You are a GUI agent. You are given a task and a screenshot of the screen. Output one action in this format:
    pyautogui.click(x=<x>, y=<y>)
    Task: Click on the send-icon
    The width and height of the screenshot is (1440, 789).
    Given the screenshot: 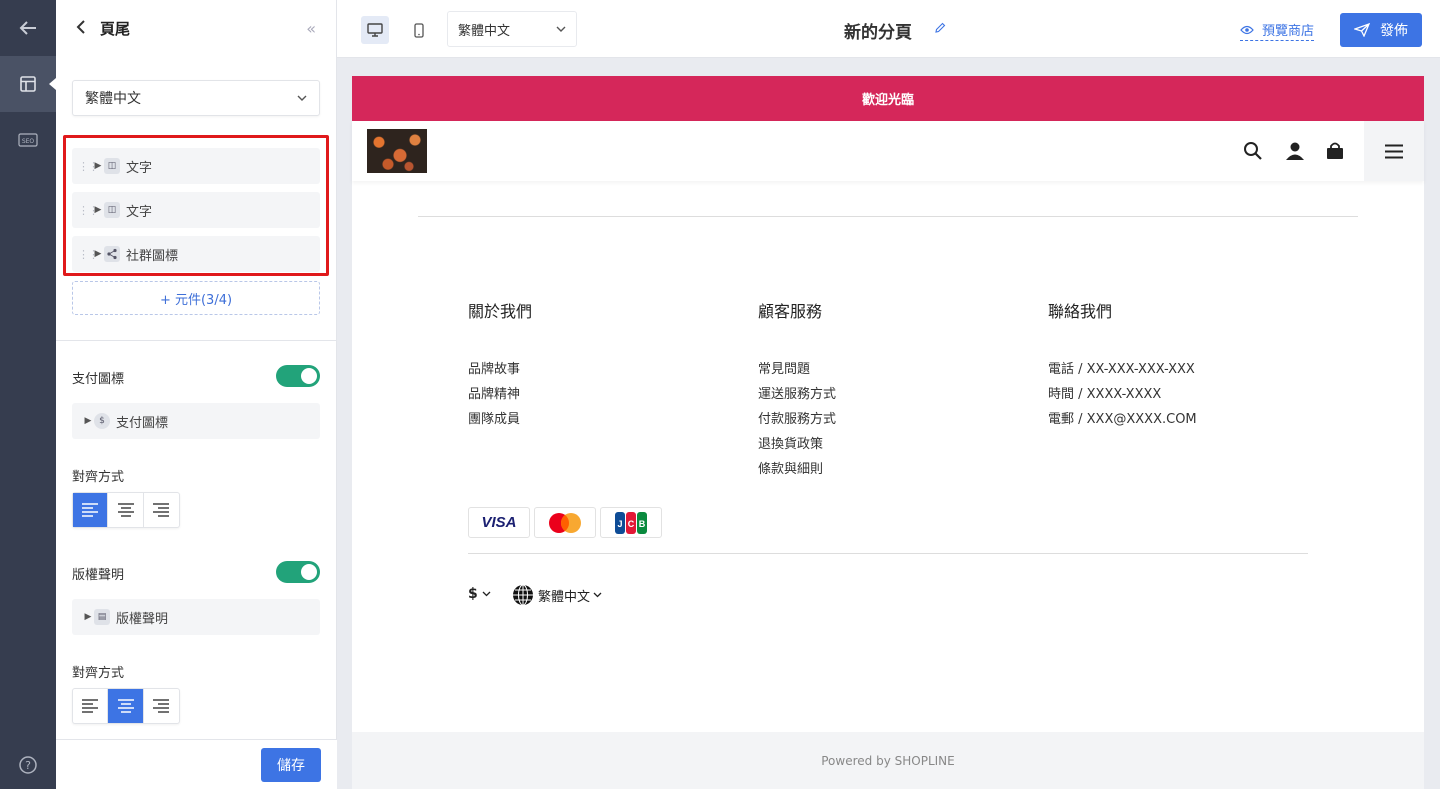 What is the action you would take?
    pyautogui.click(x=1362, y=30)
    